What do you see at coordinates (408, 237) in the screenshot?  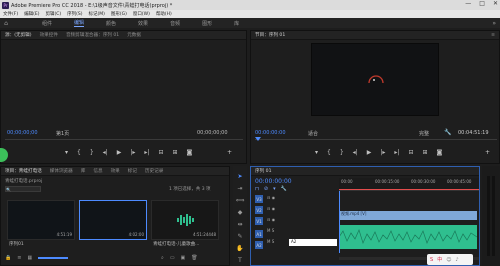 I see `audio-clip` at bounding box center [408, 237].